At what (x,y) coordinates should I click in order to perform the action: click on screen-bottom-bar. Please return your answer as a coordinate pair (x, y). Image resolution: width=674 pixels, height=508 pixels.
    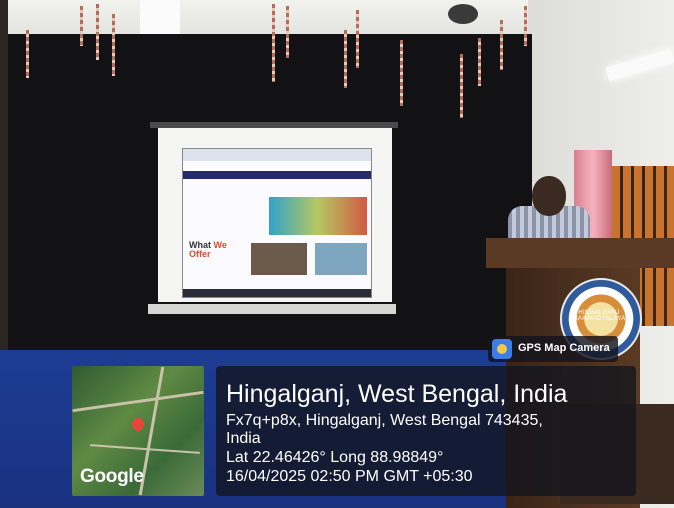
    Looking at the image, I should click on (272, 309).